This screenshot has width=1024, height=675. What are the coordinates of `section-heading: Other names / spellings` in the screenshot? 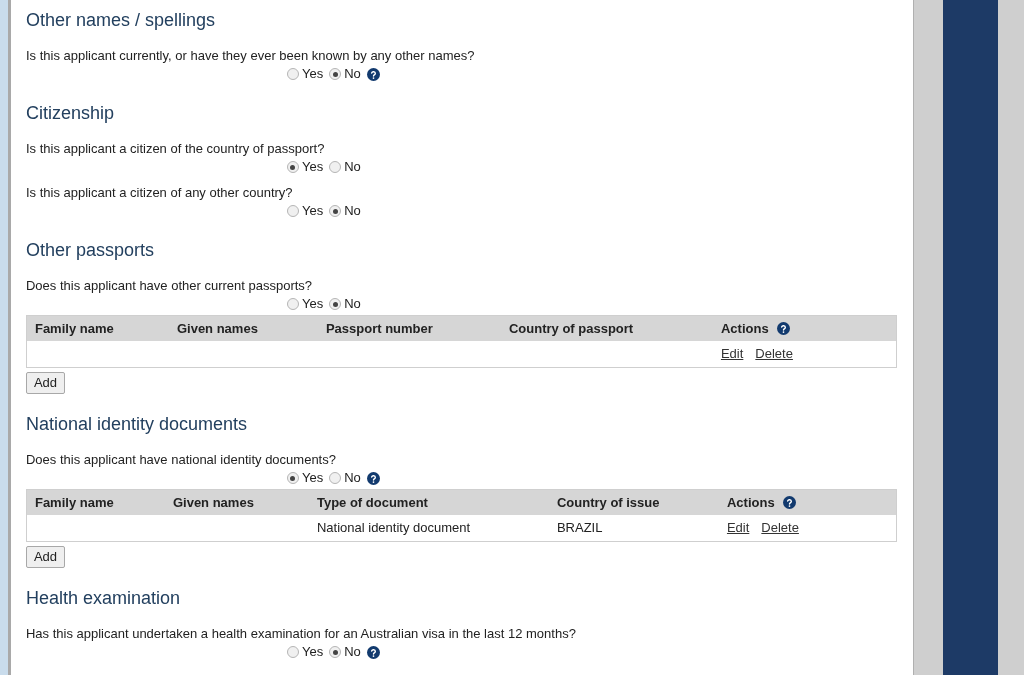 It's located at (121, 20).